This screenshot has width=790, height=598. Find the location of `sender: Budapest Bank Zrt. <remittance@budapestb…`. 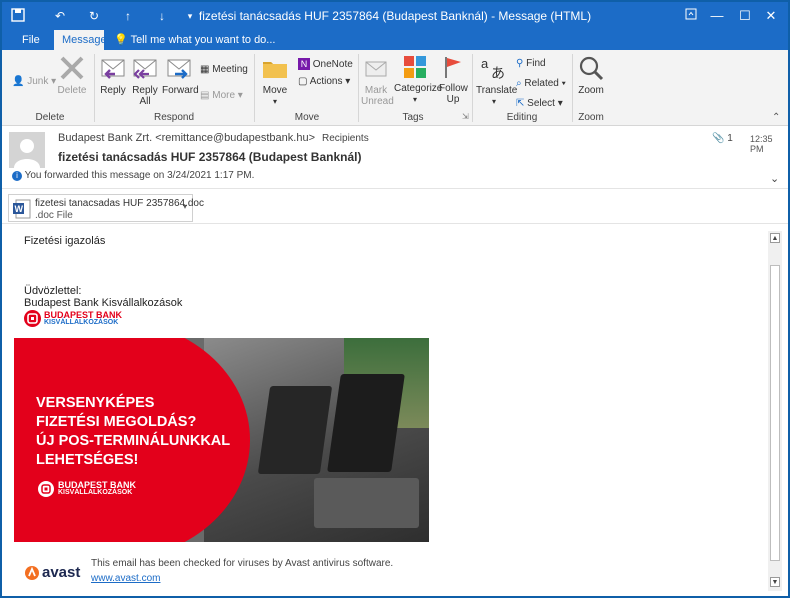

sender: Budapest Bank Zrt. <remittance@budapestb… is located at coordinates (186, 138).